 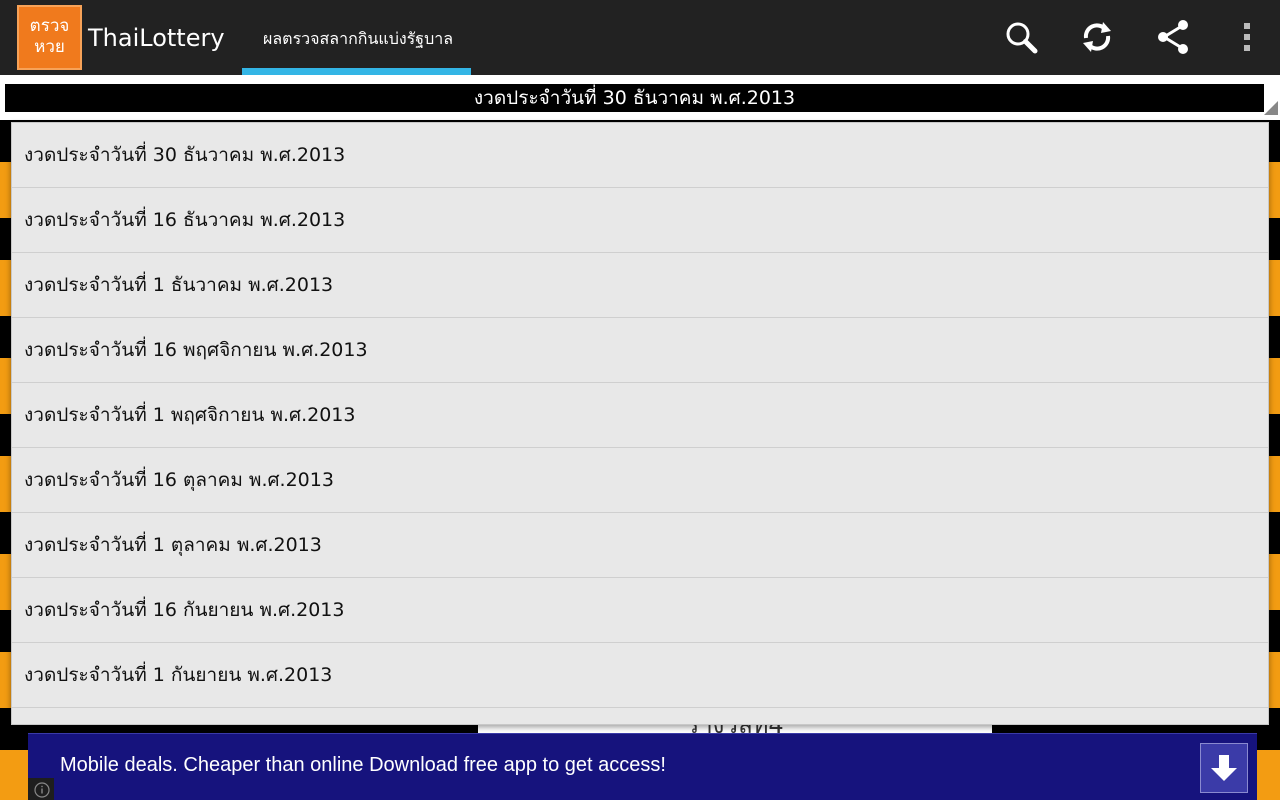 I want to click on refresh-button, so click(x=1097, y=37).